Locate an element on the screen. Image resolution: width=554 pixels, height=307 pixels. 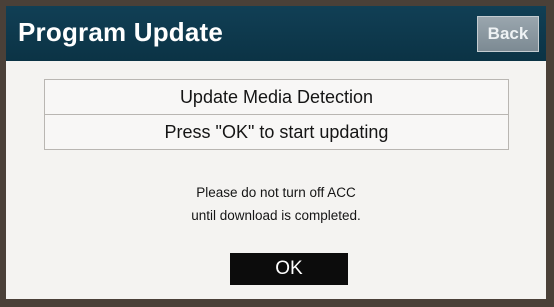
status-line-media-detection: Update Media Detection is located at coordinates (276, 97).